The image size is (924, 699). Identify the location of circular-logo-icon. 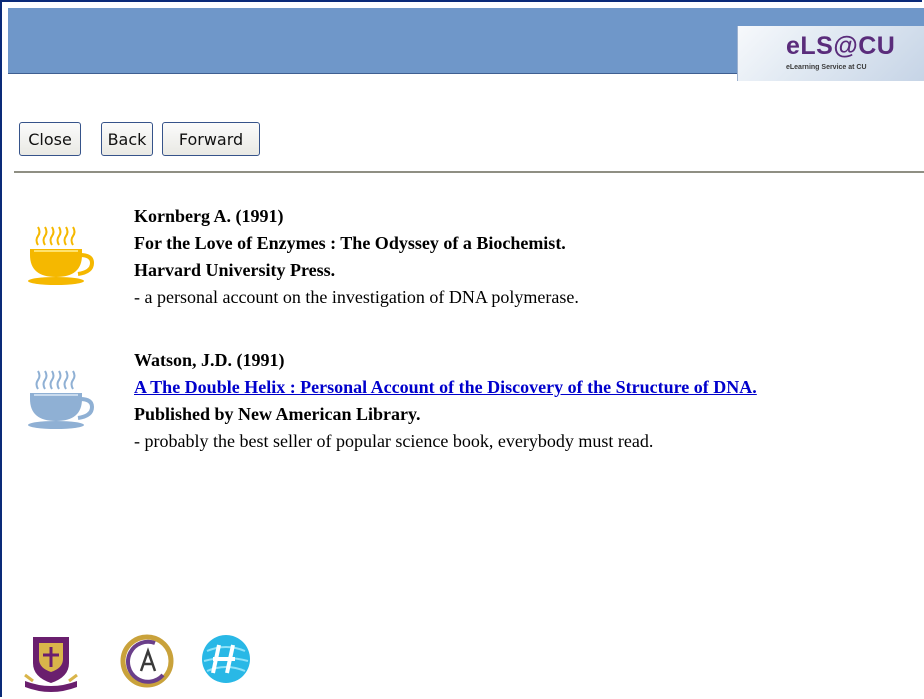
(147, 661).